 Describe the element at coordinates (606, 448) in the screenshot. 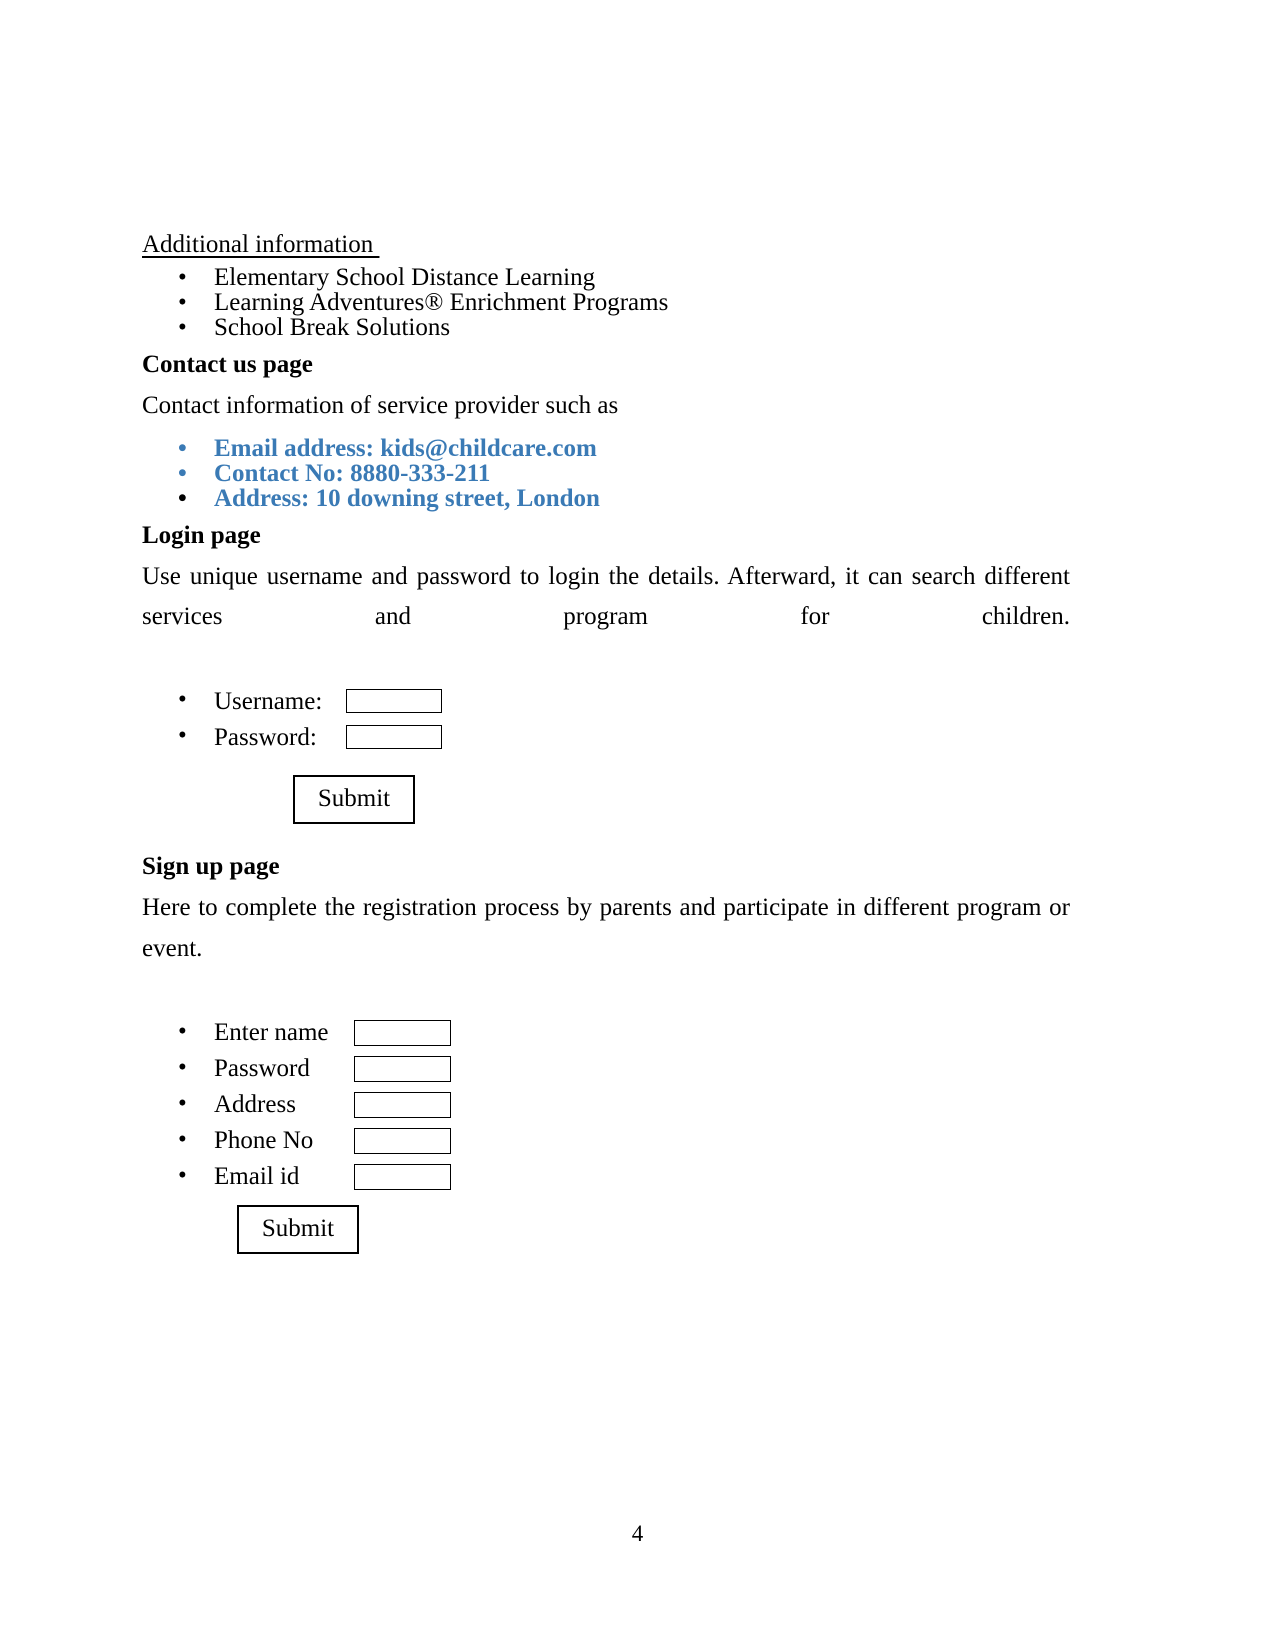

I see `list-item-email: • Email address: kids@childcare.com` at that location.